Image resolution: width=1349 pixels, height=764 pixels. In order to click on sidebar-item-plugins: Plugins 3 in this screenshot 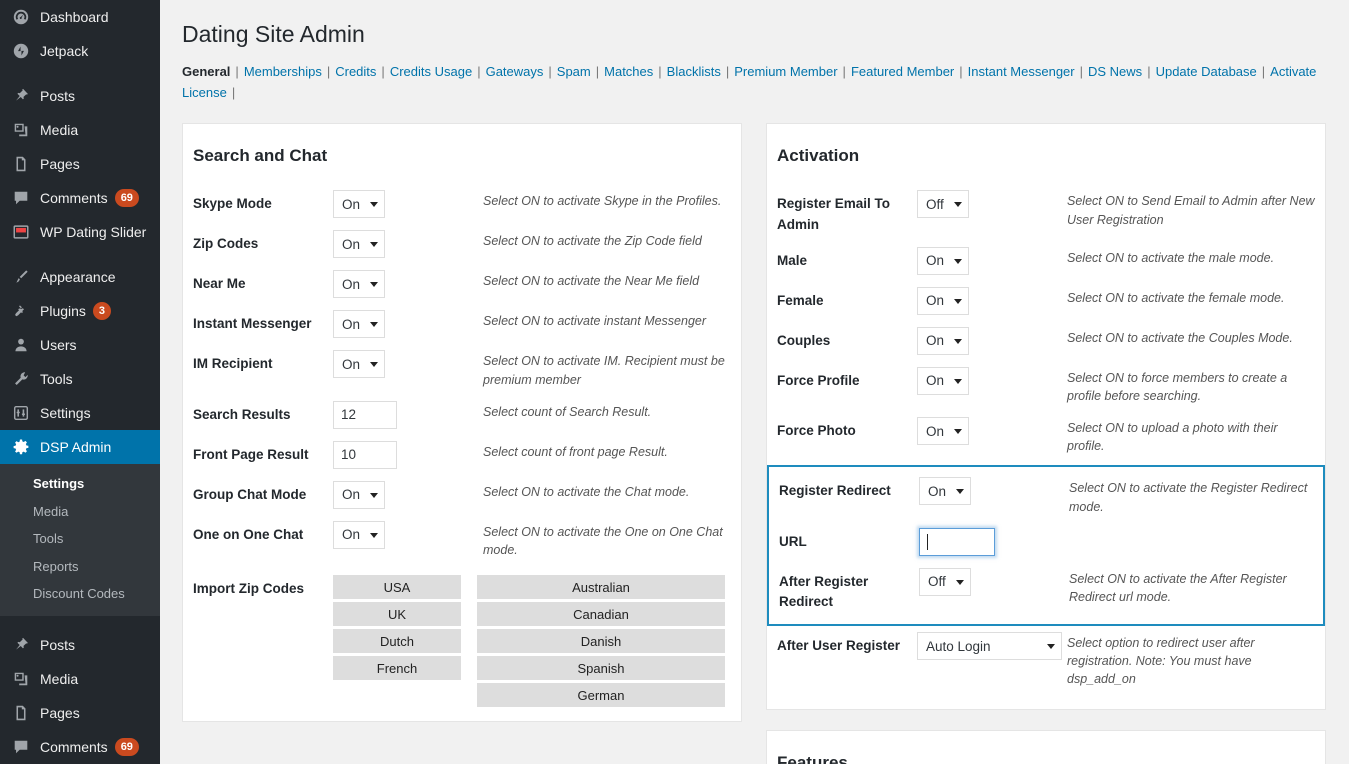, I will do `click(80, 311)`.